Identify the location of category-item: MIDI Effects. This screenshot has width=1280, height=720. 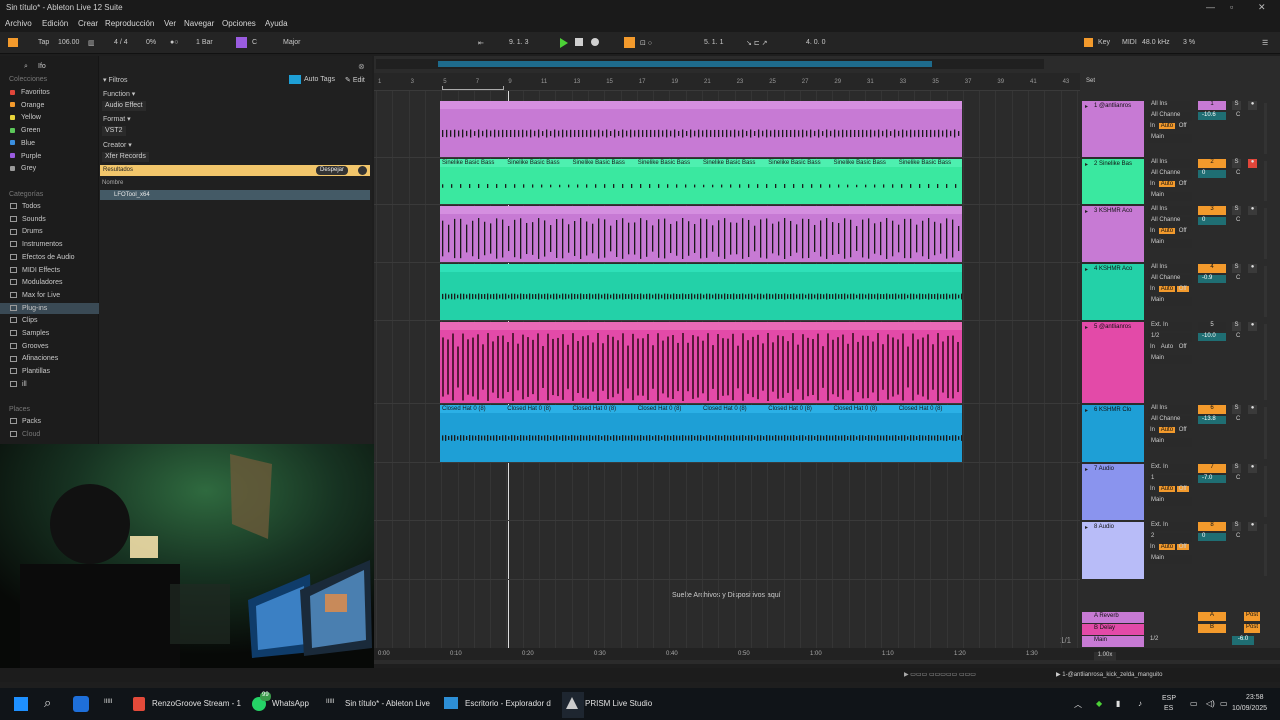
(35, 270).